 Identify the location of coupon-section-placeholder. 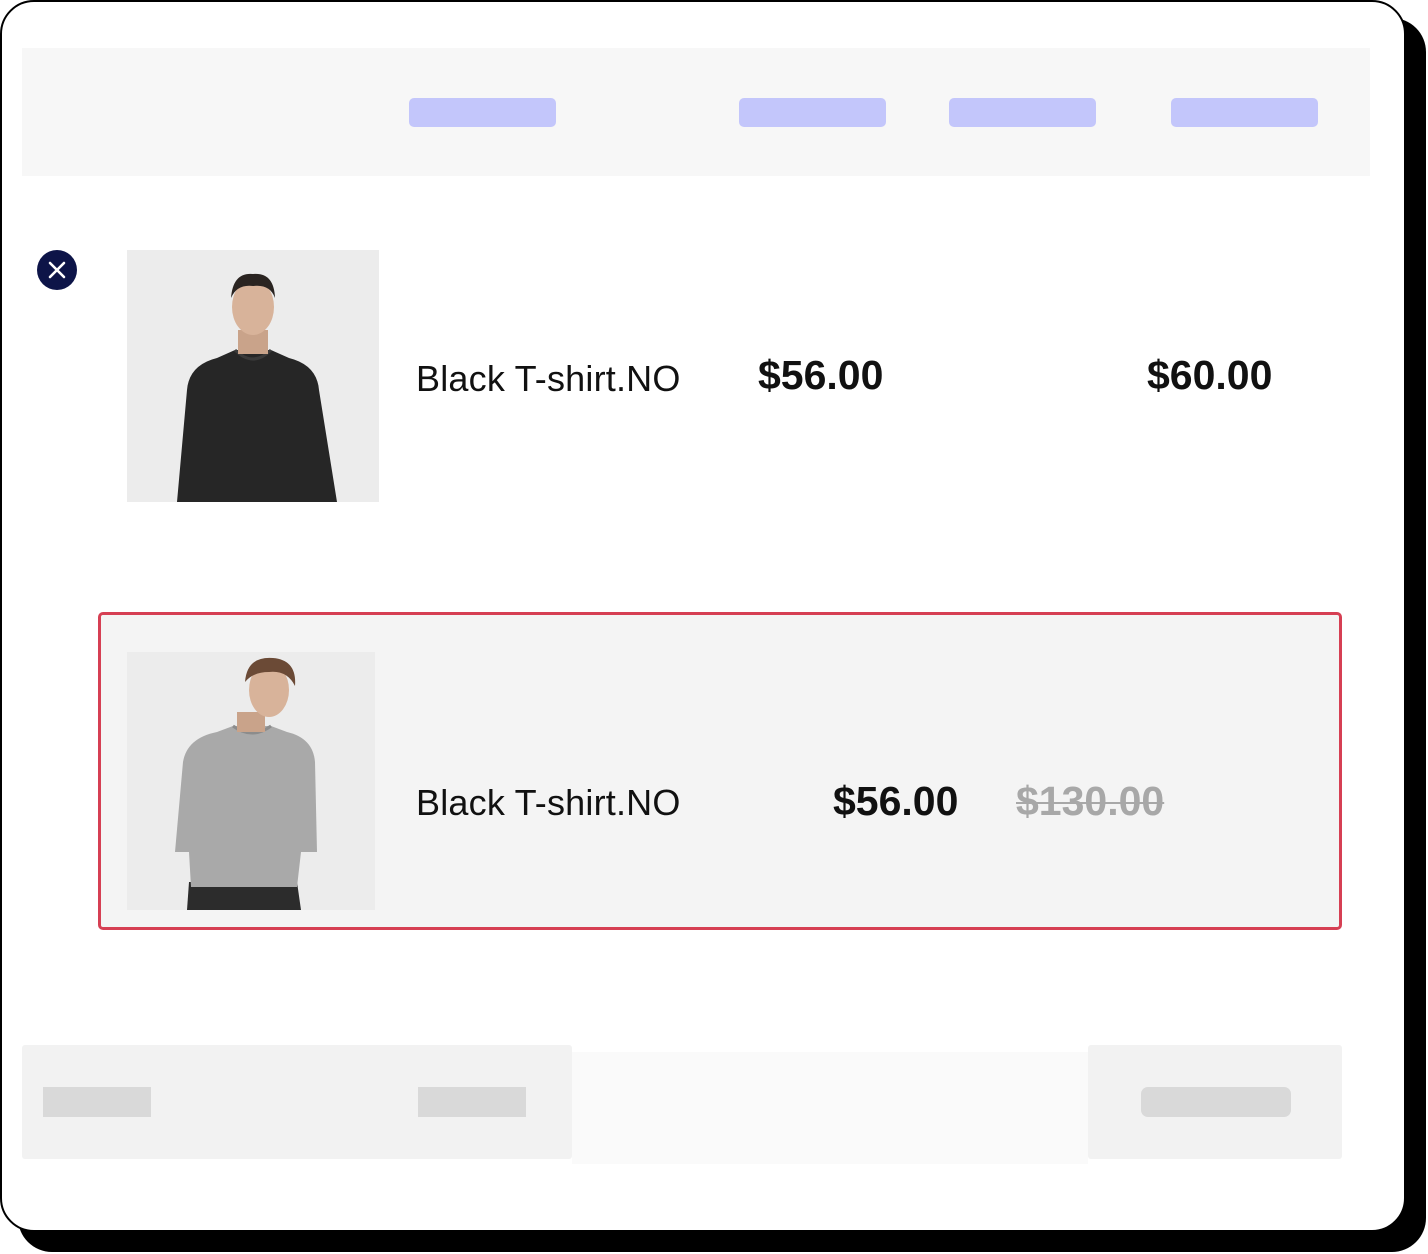
(297, 1102).